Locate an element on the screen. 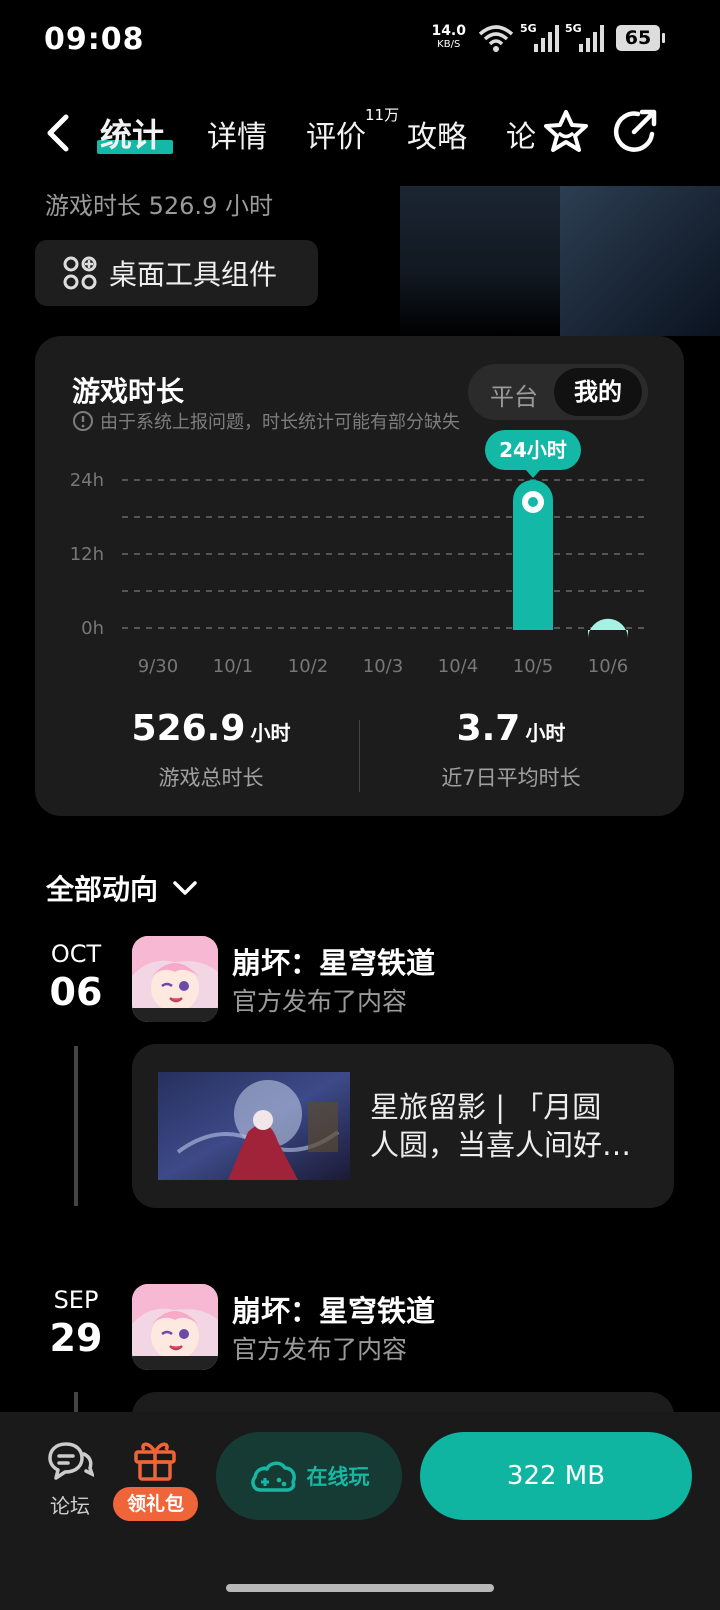  chevron-down-icon is located at coordinates (185, 888).